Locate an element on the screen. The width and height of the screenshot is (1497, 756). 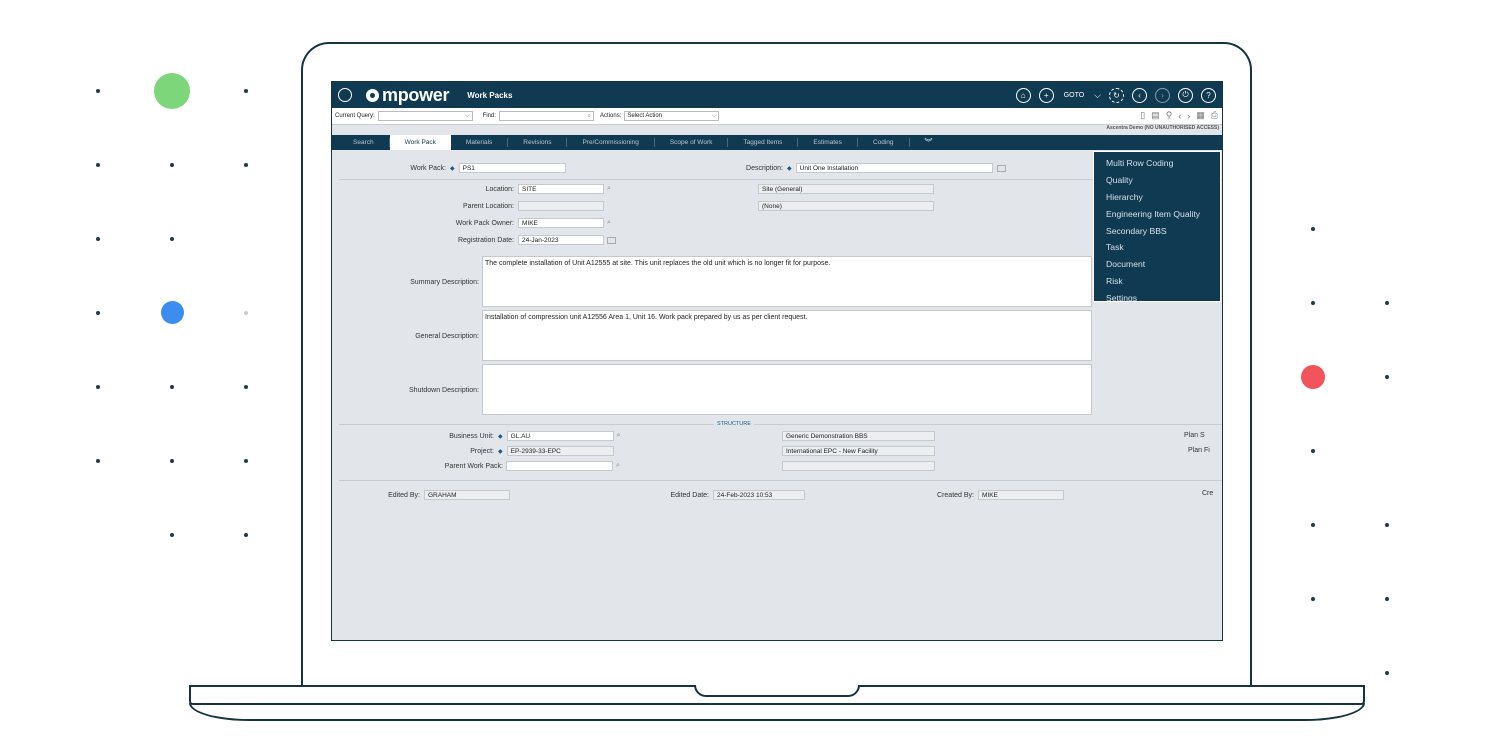
owner-input: MIKE is located at coordinates (561, 223).